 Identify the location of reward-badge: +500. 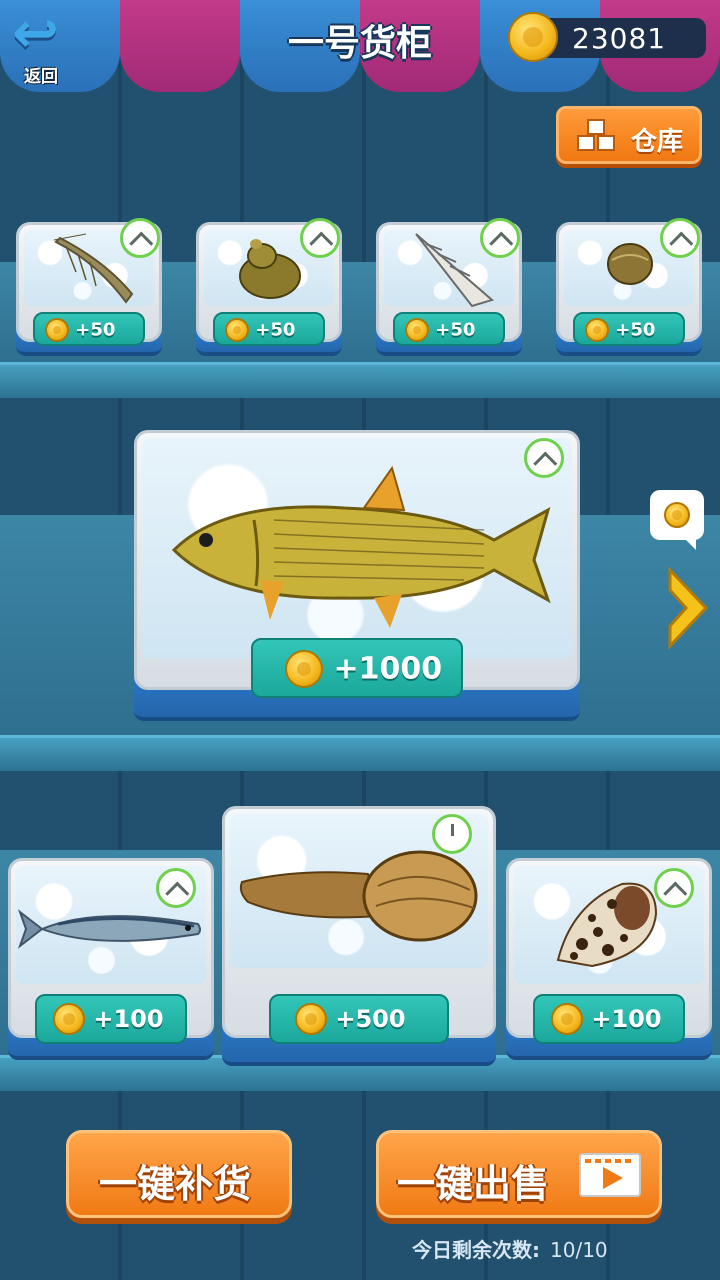
(359, 1019).